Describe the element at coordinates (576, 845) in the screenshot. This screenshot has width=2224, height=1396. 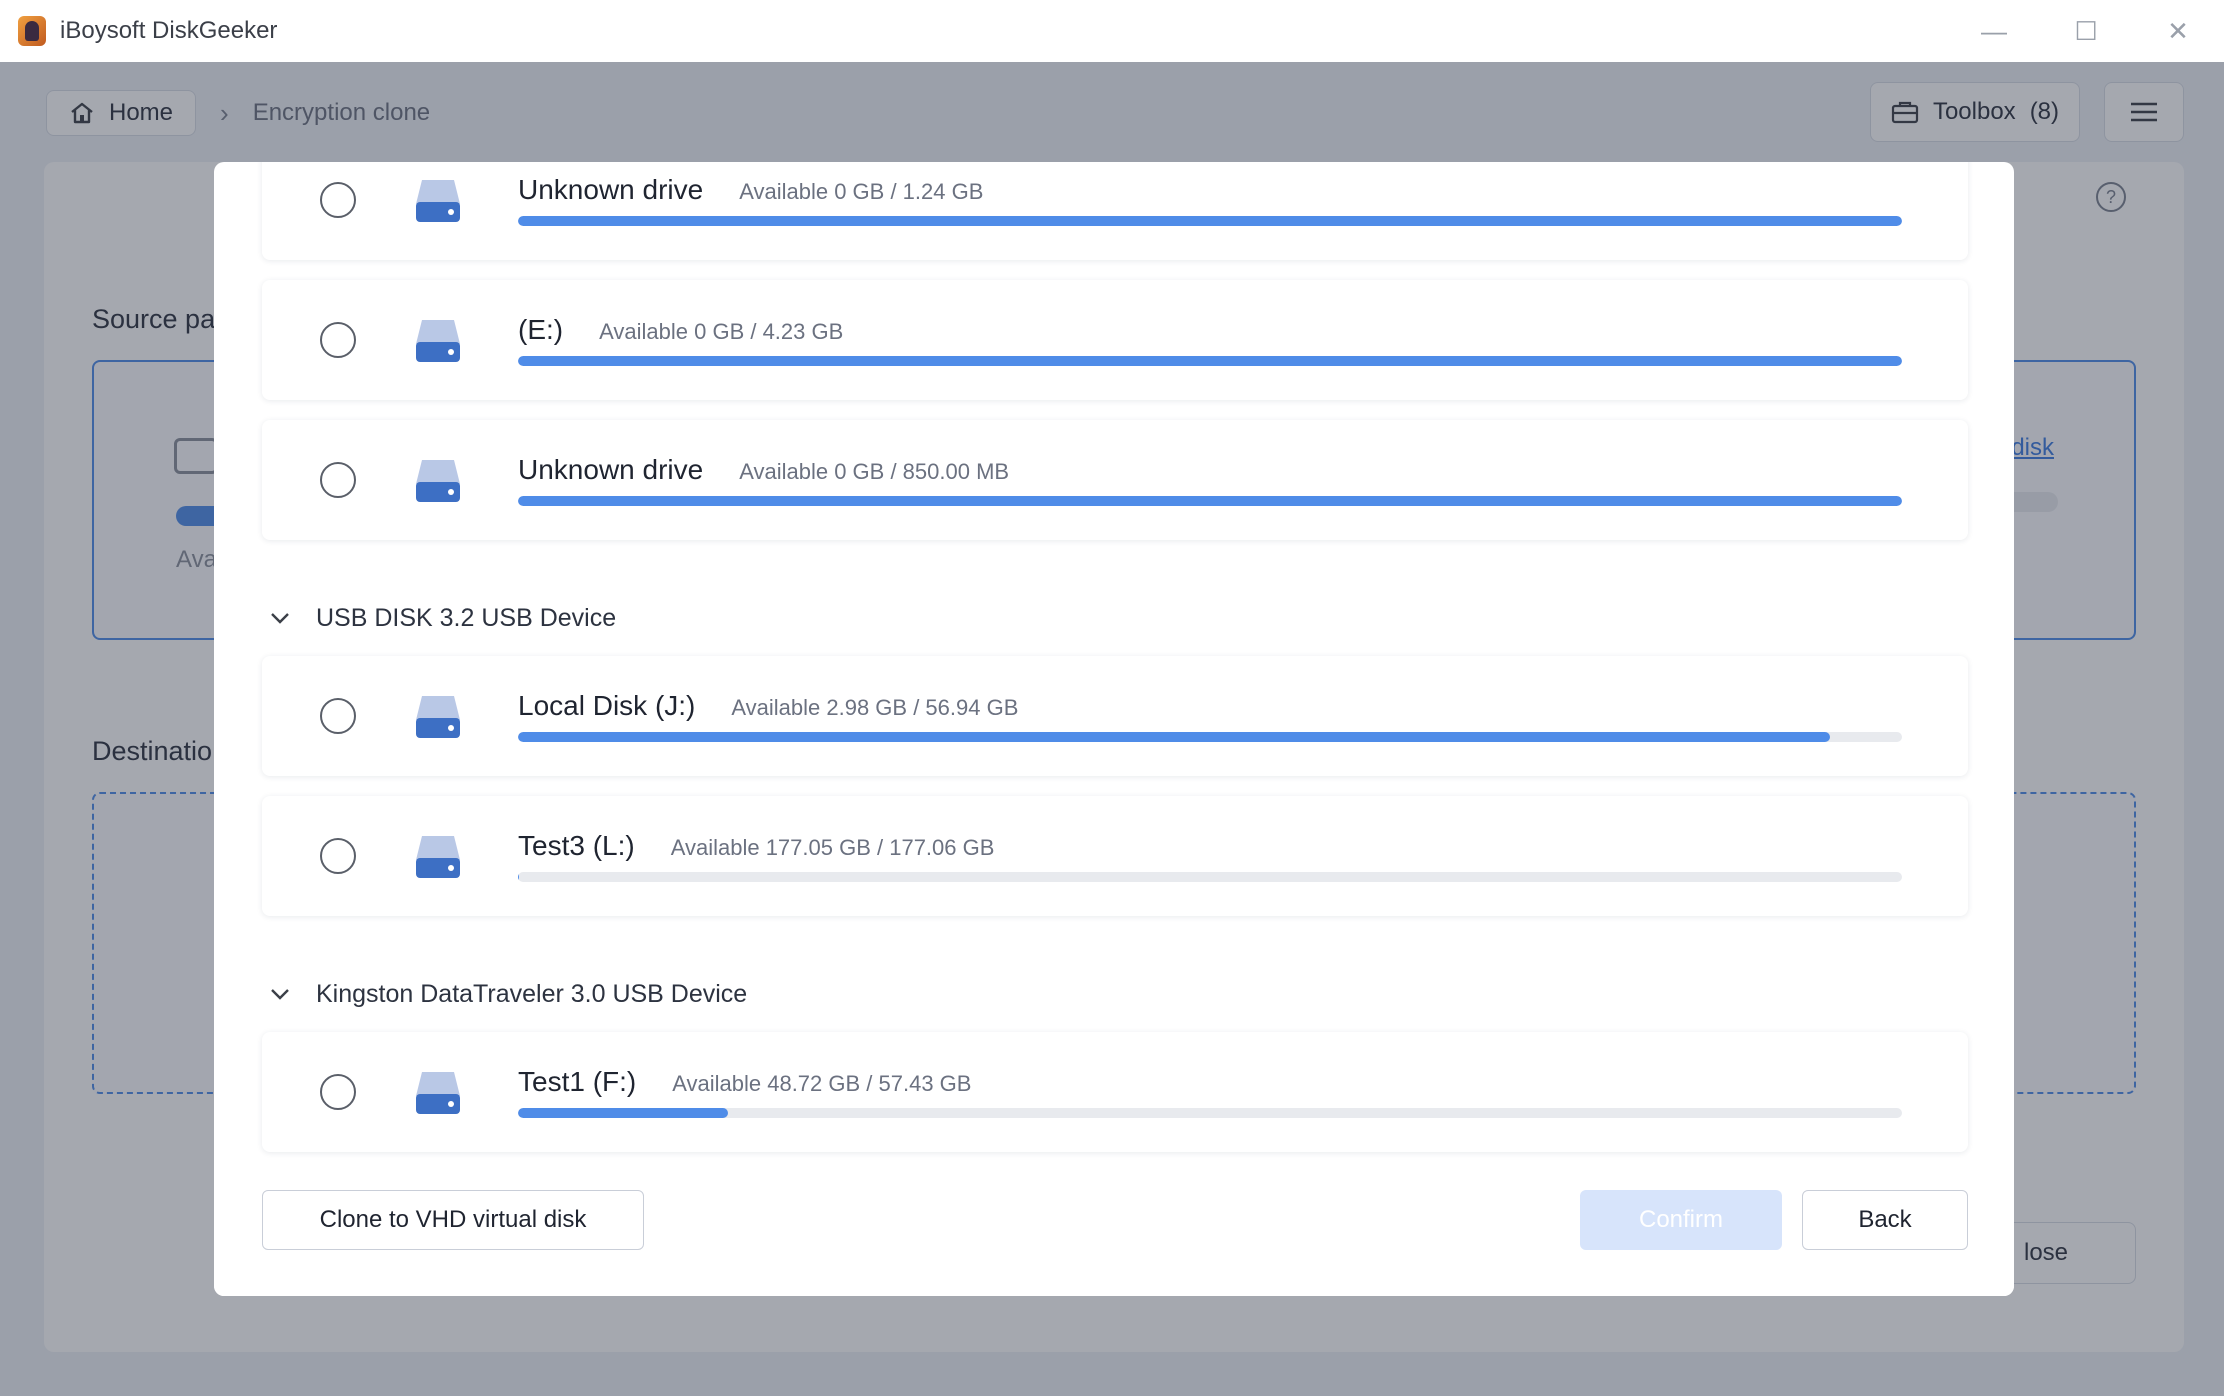
I see `drive-name: Test3 (L:)` at that location.